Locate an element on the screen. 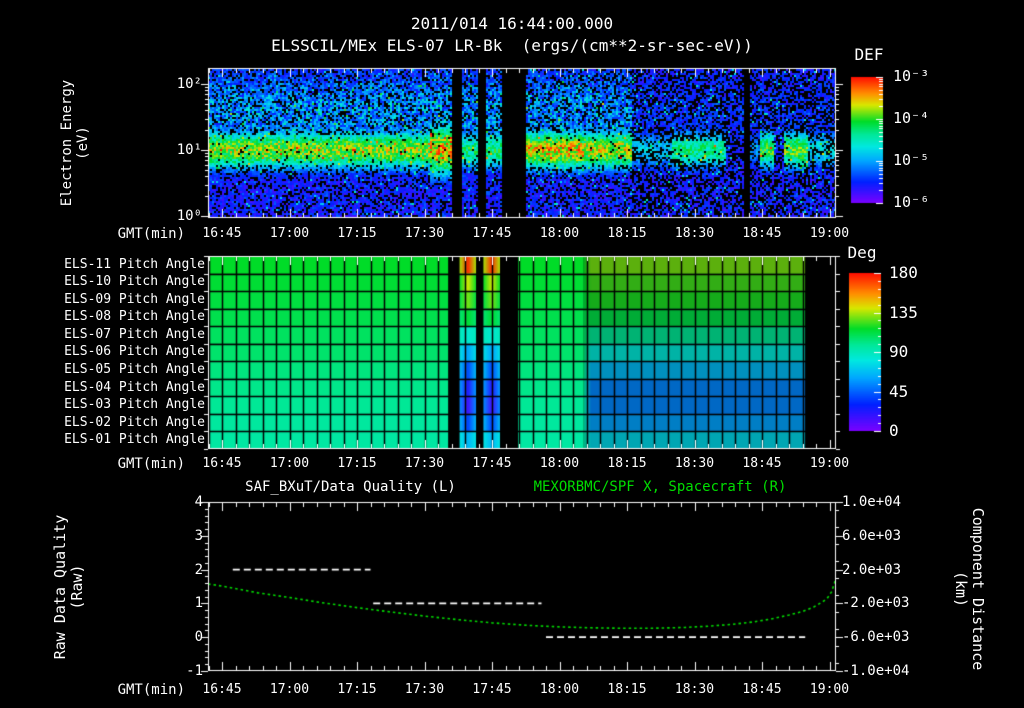 This screenshot has height=708, width=1024. bottom-rtick-6e3: 6.0e+03 is located at coordinates (872, 536).